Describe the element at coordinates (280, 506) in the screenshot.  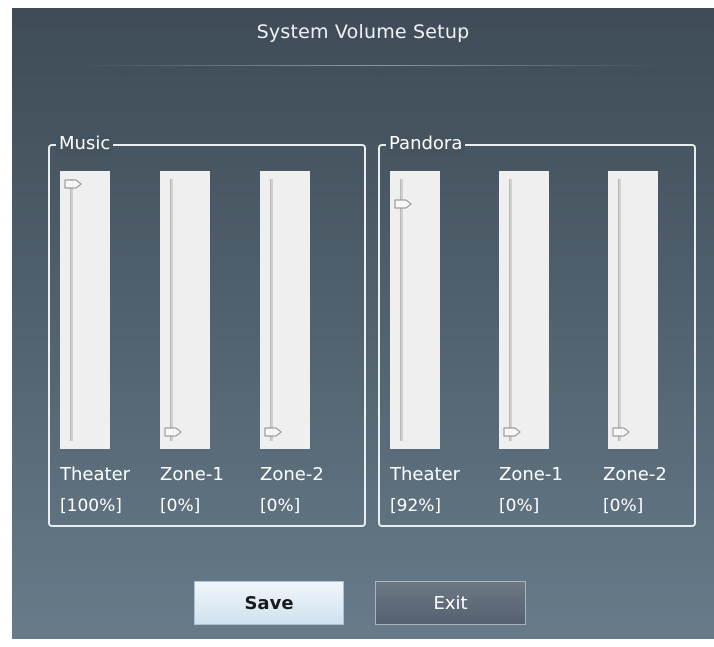
I see `music-zone2-value: [0%]` at that location.